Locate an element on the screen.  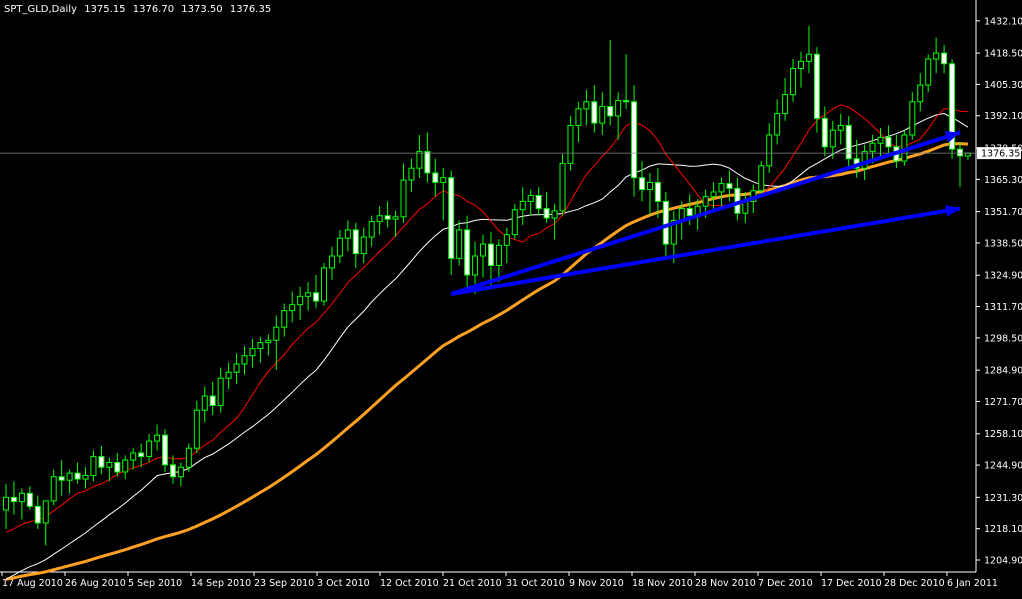
x-tick-label: 14 Sep 2010 is located at coordinates (221, 583).